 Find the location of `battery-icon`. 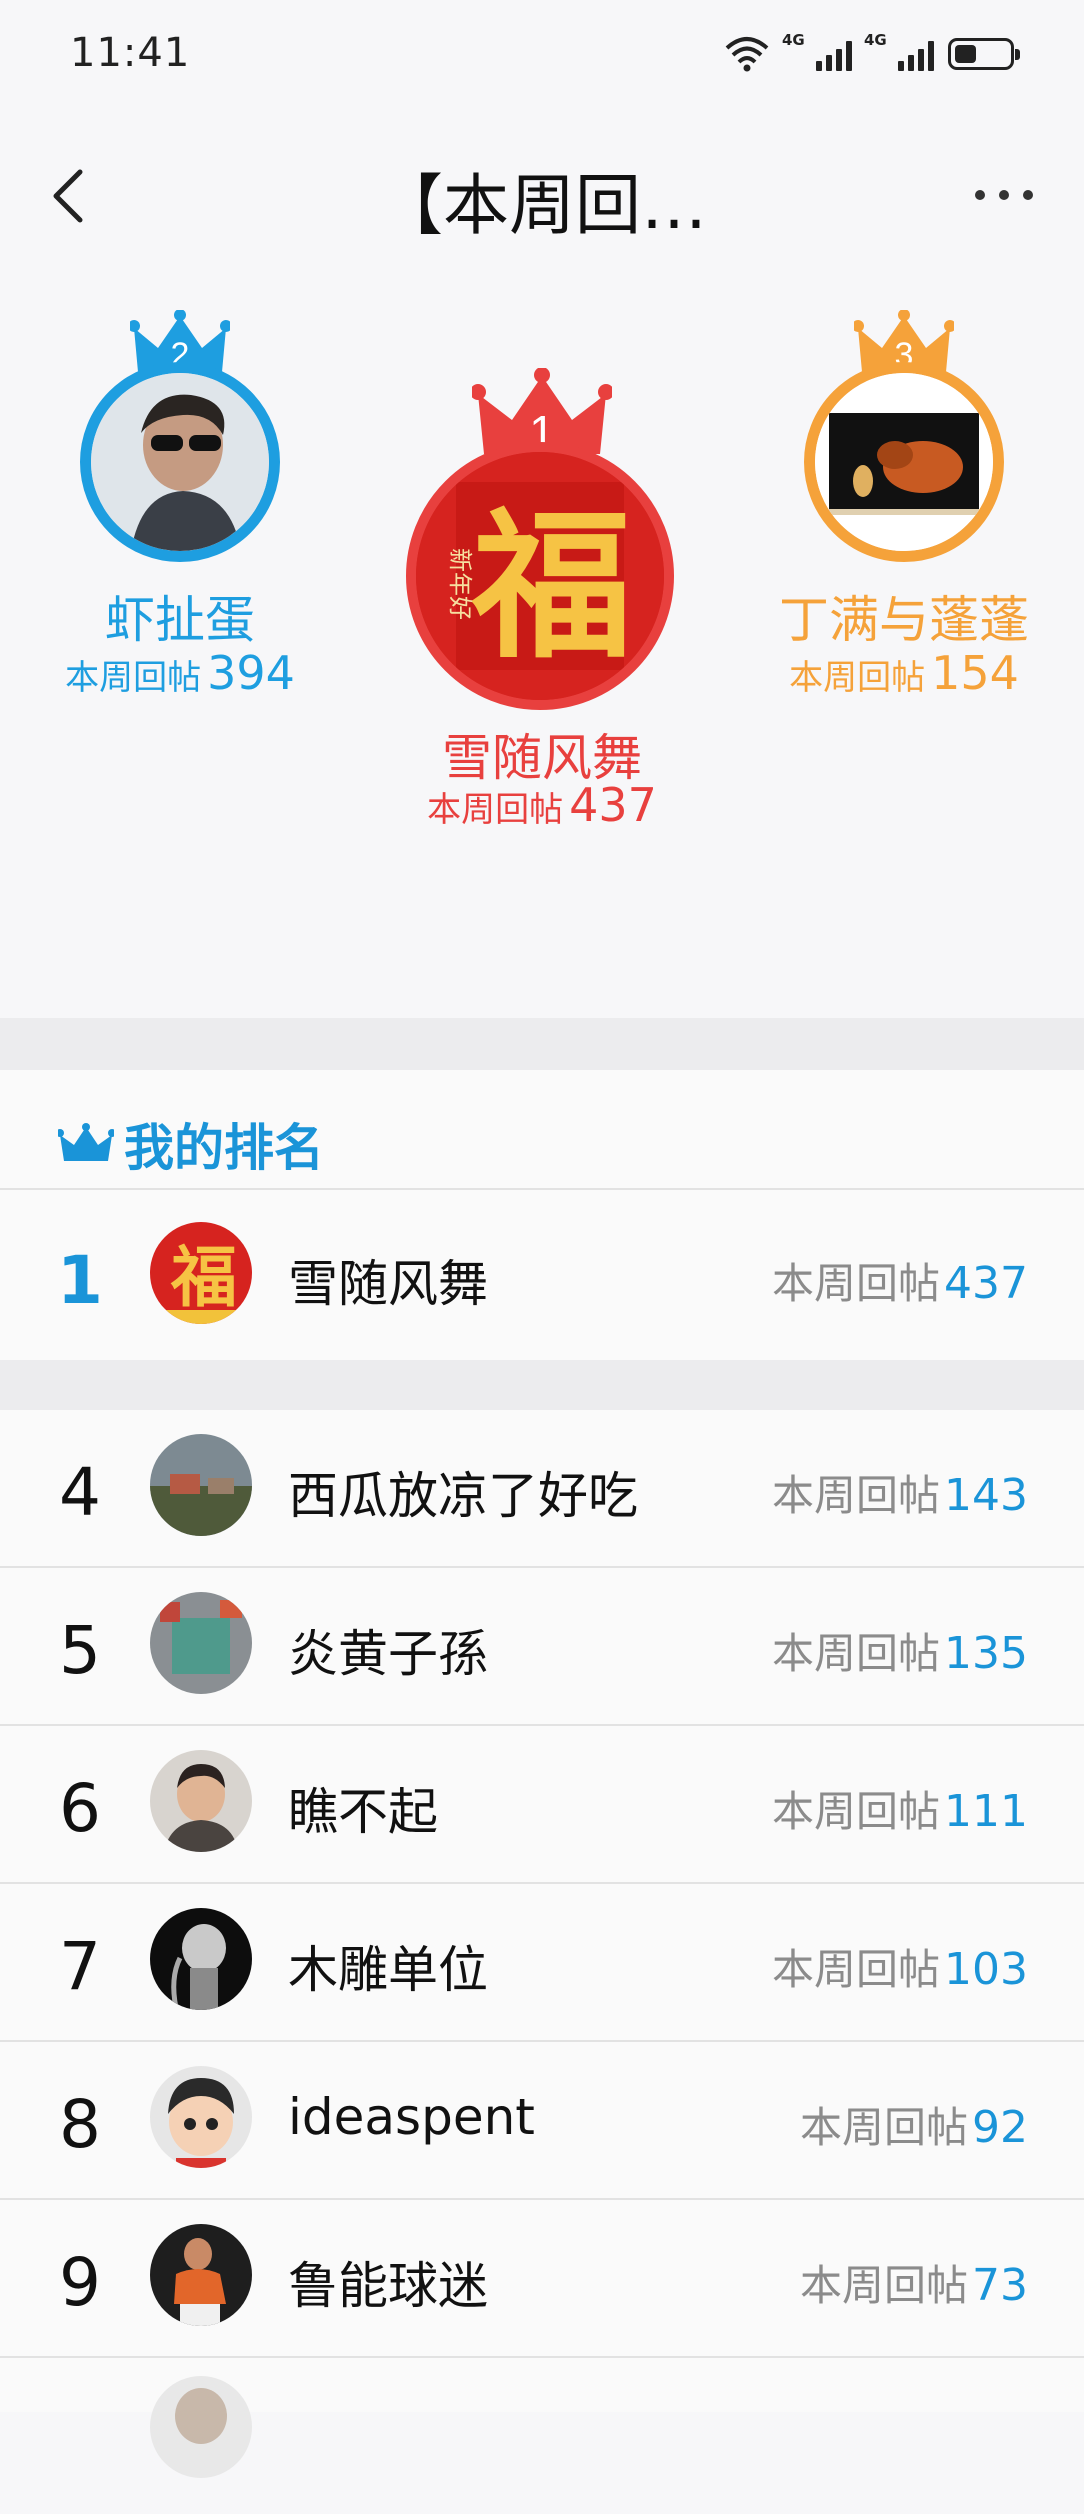

battery-icon is located at coordinates (984, 54).